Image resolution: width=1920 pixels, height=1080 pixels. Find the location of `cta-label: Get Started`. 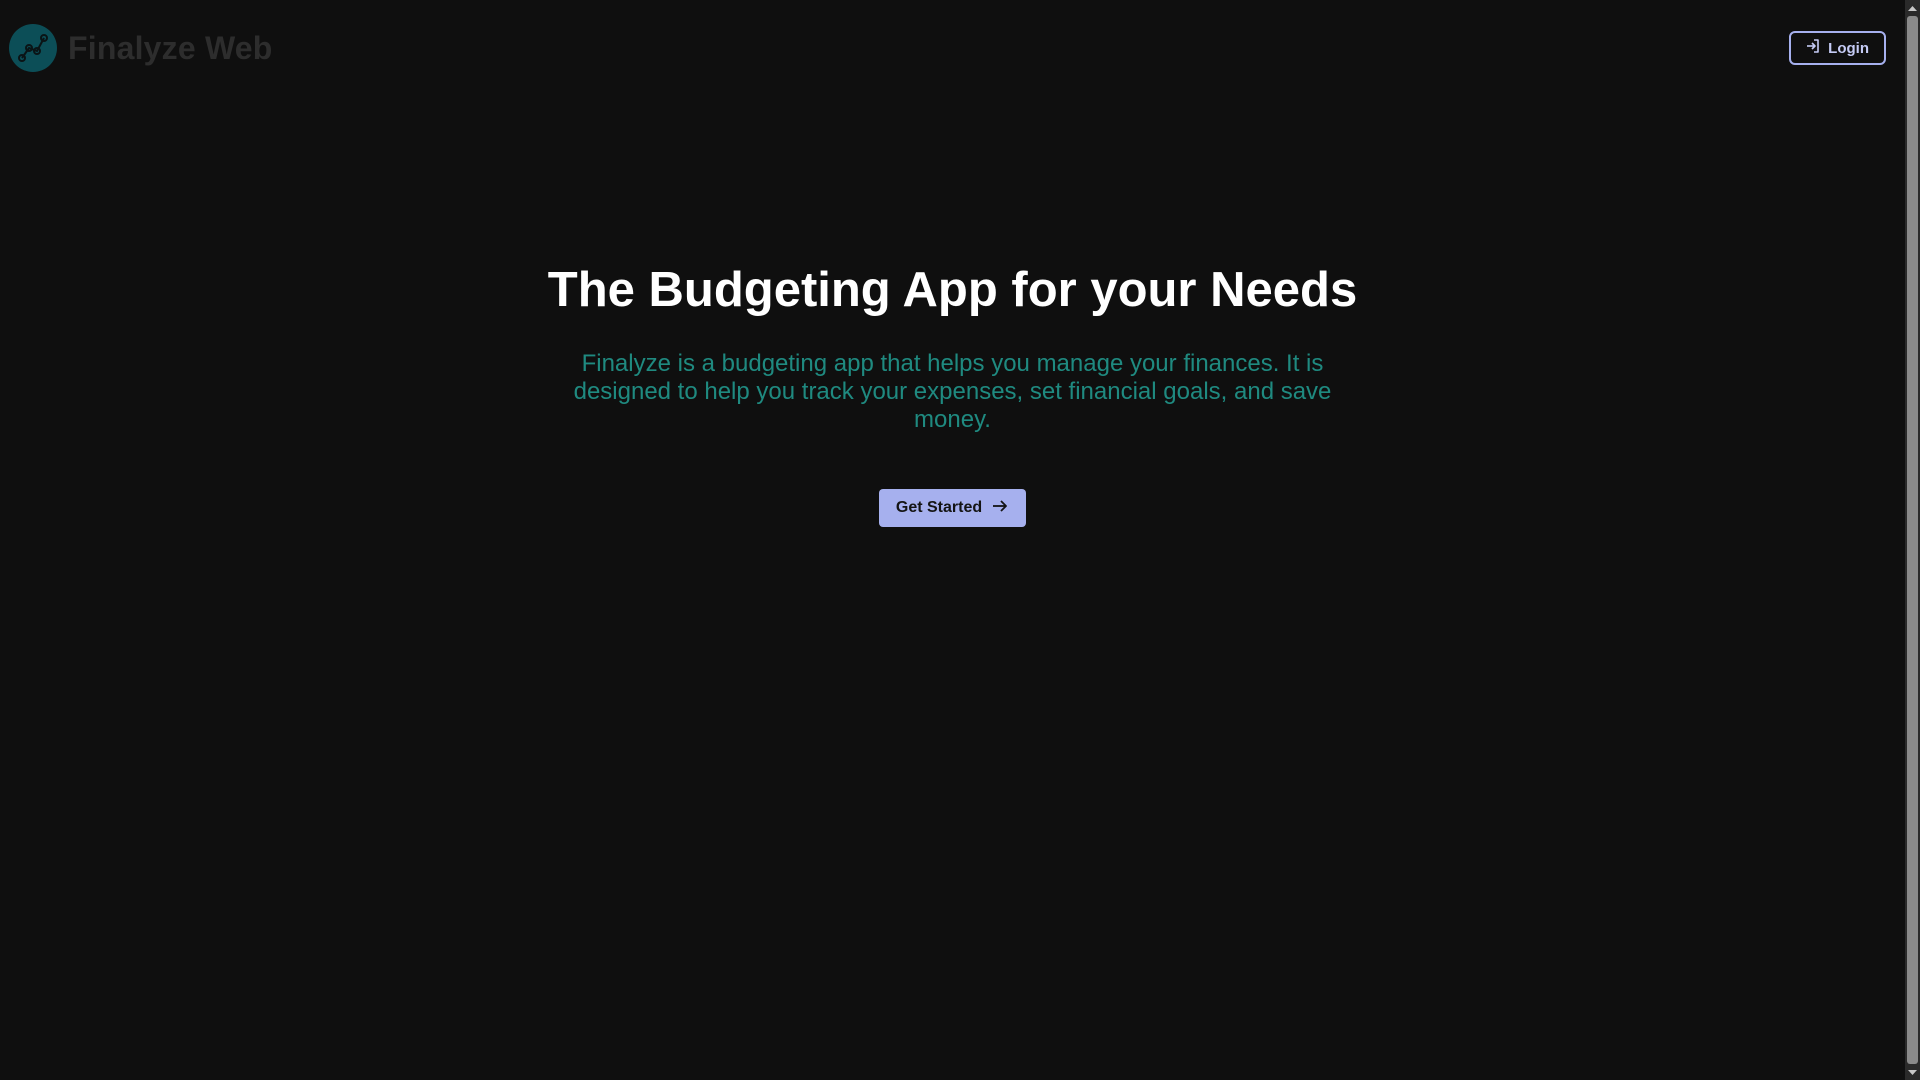

cta-label: Get Started is located at coordinates (939, 507).